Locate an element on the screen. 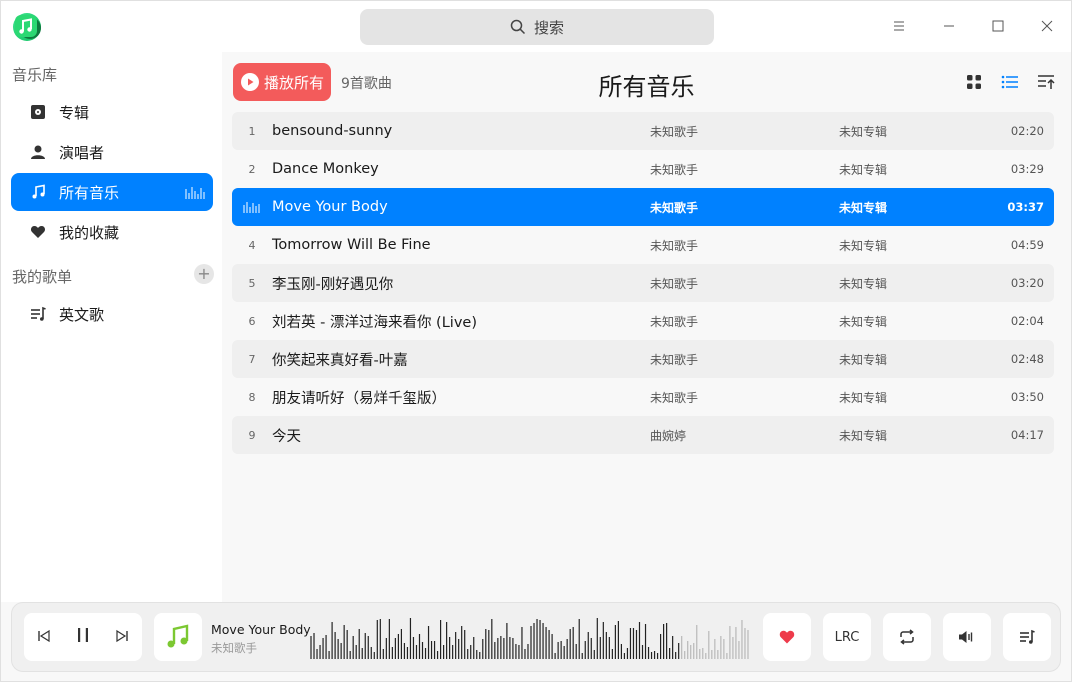  list-view-icon is located at coordinates (1009, 82).